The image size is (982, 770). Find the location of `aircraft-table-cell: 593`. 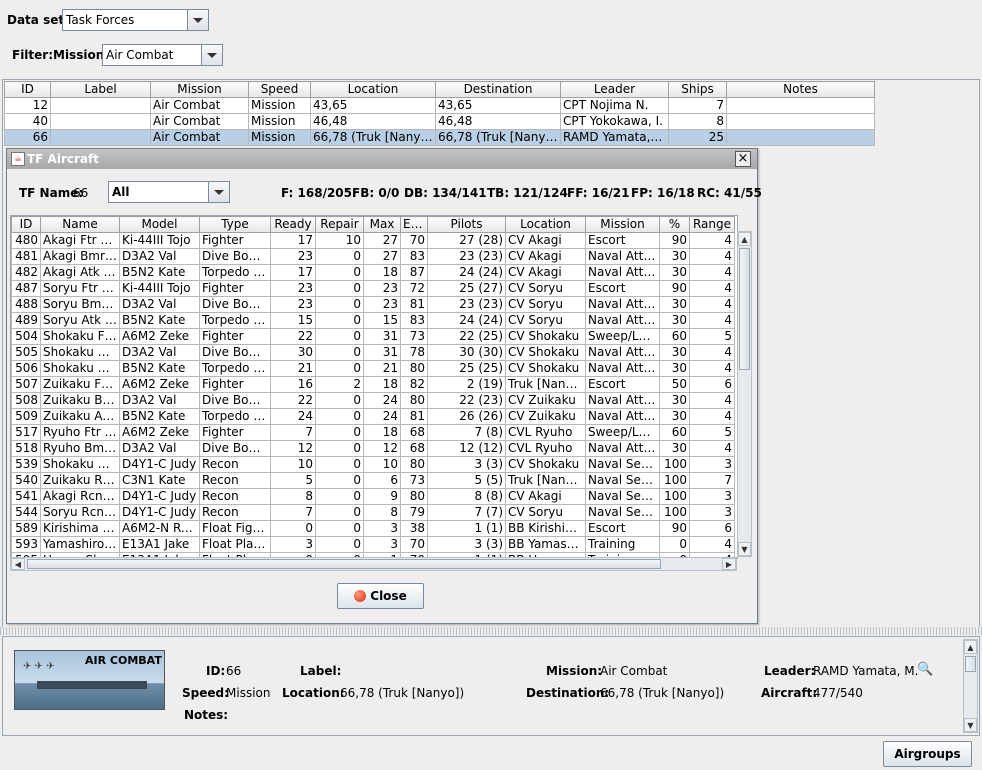

aircraft-table-cell: 593 is located at coordinates (26, 544).